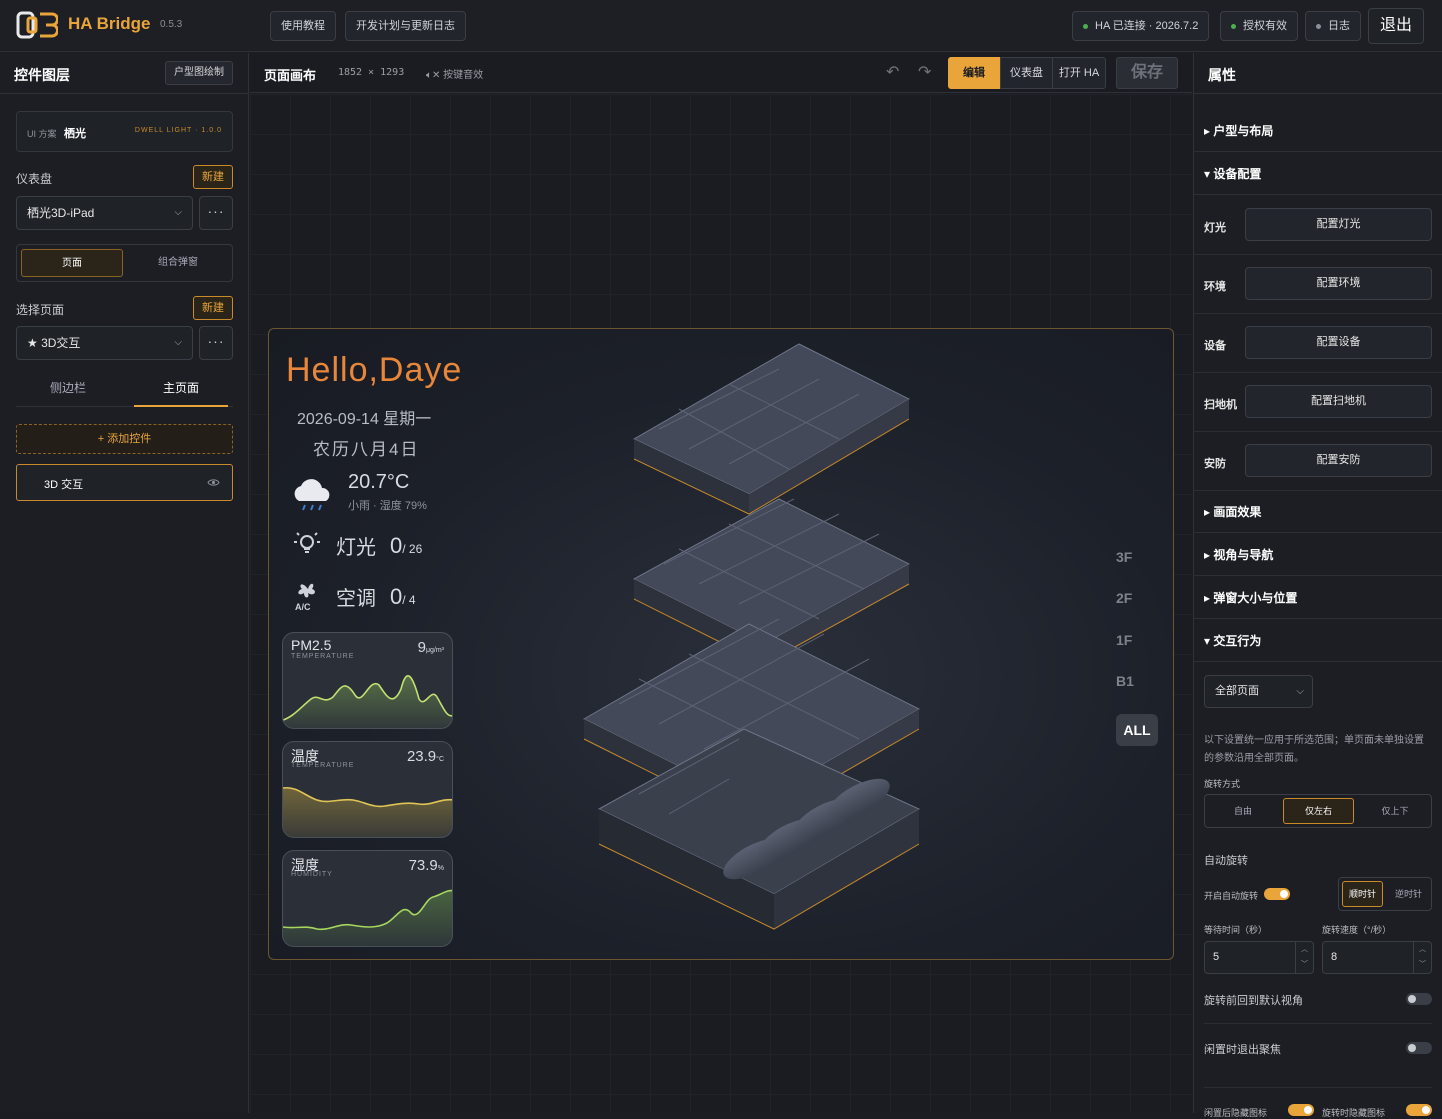  Describe the element at coordinates (1408, 894) in the screenshot. I see `counterclockwise-option: 逆时针` at that location.